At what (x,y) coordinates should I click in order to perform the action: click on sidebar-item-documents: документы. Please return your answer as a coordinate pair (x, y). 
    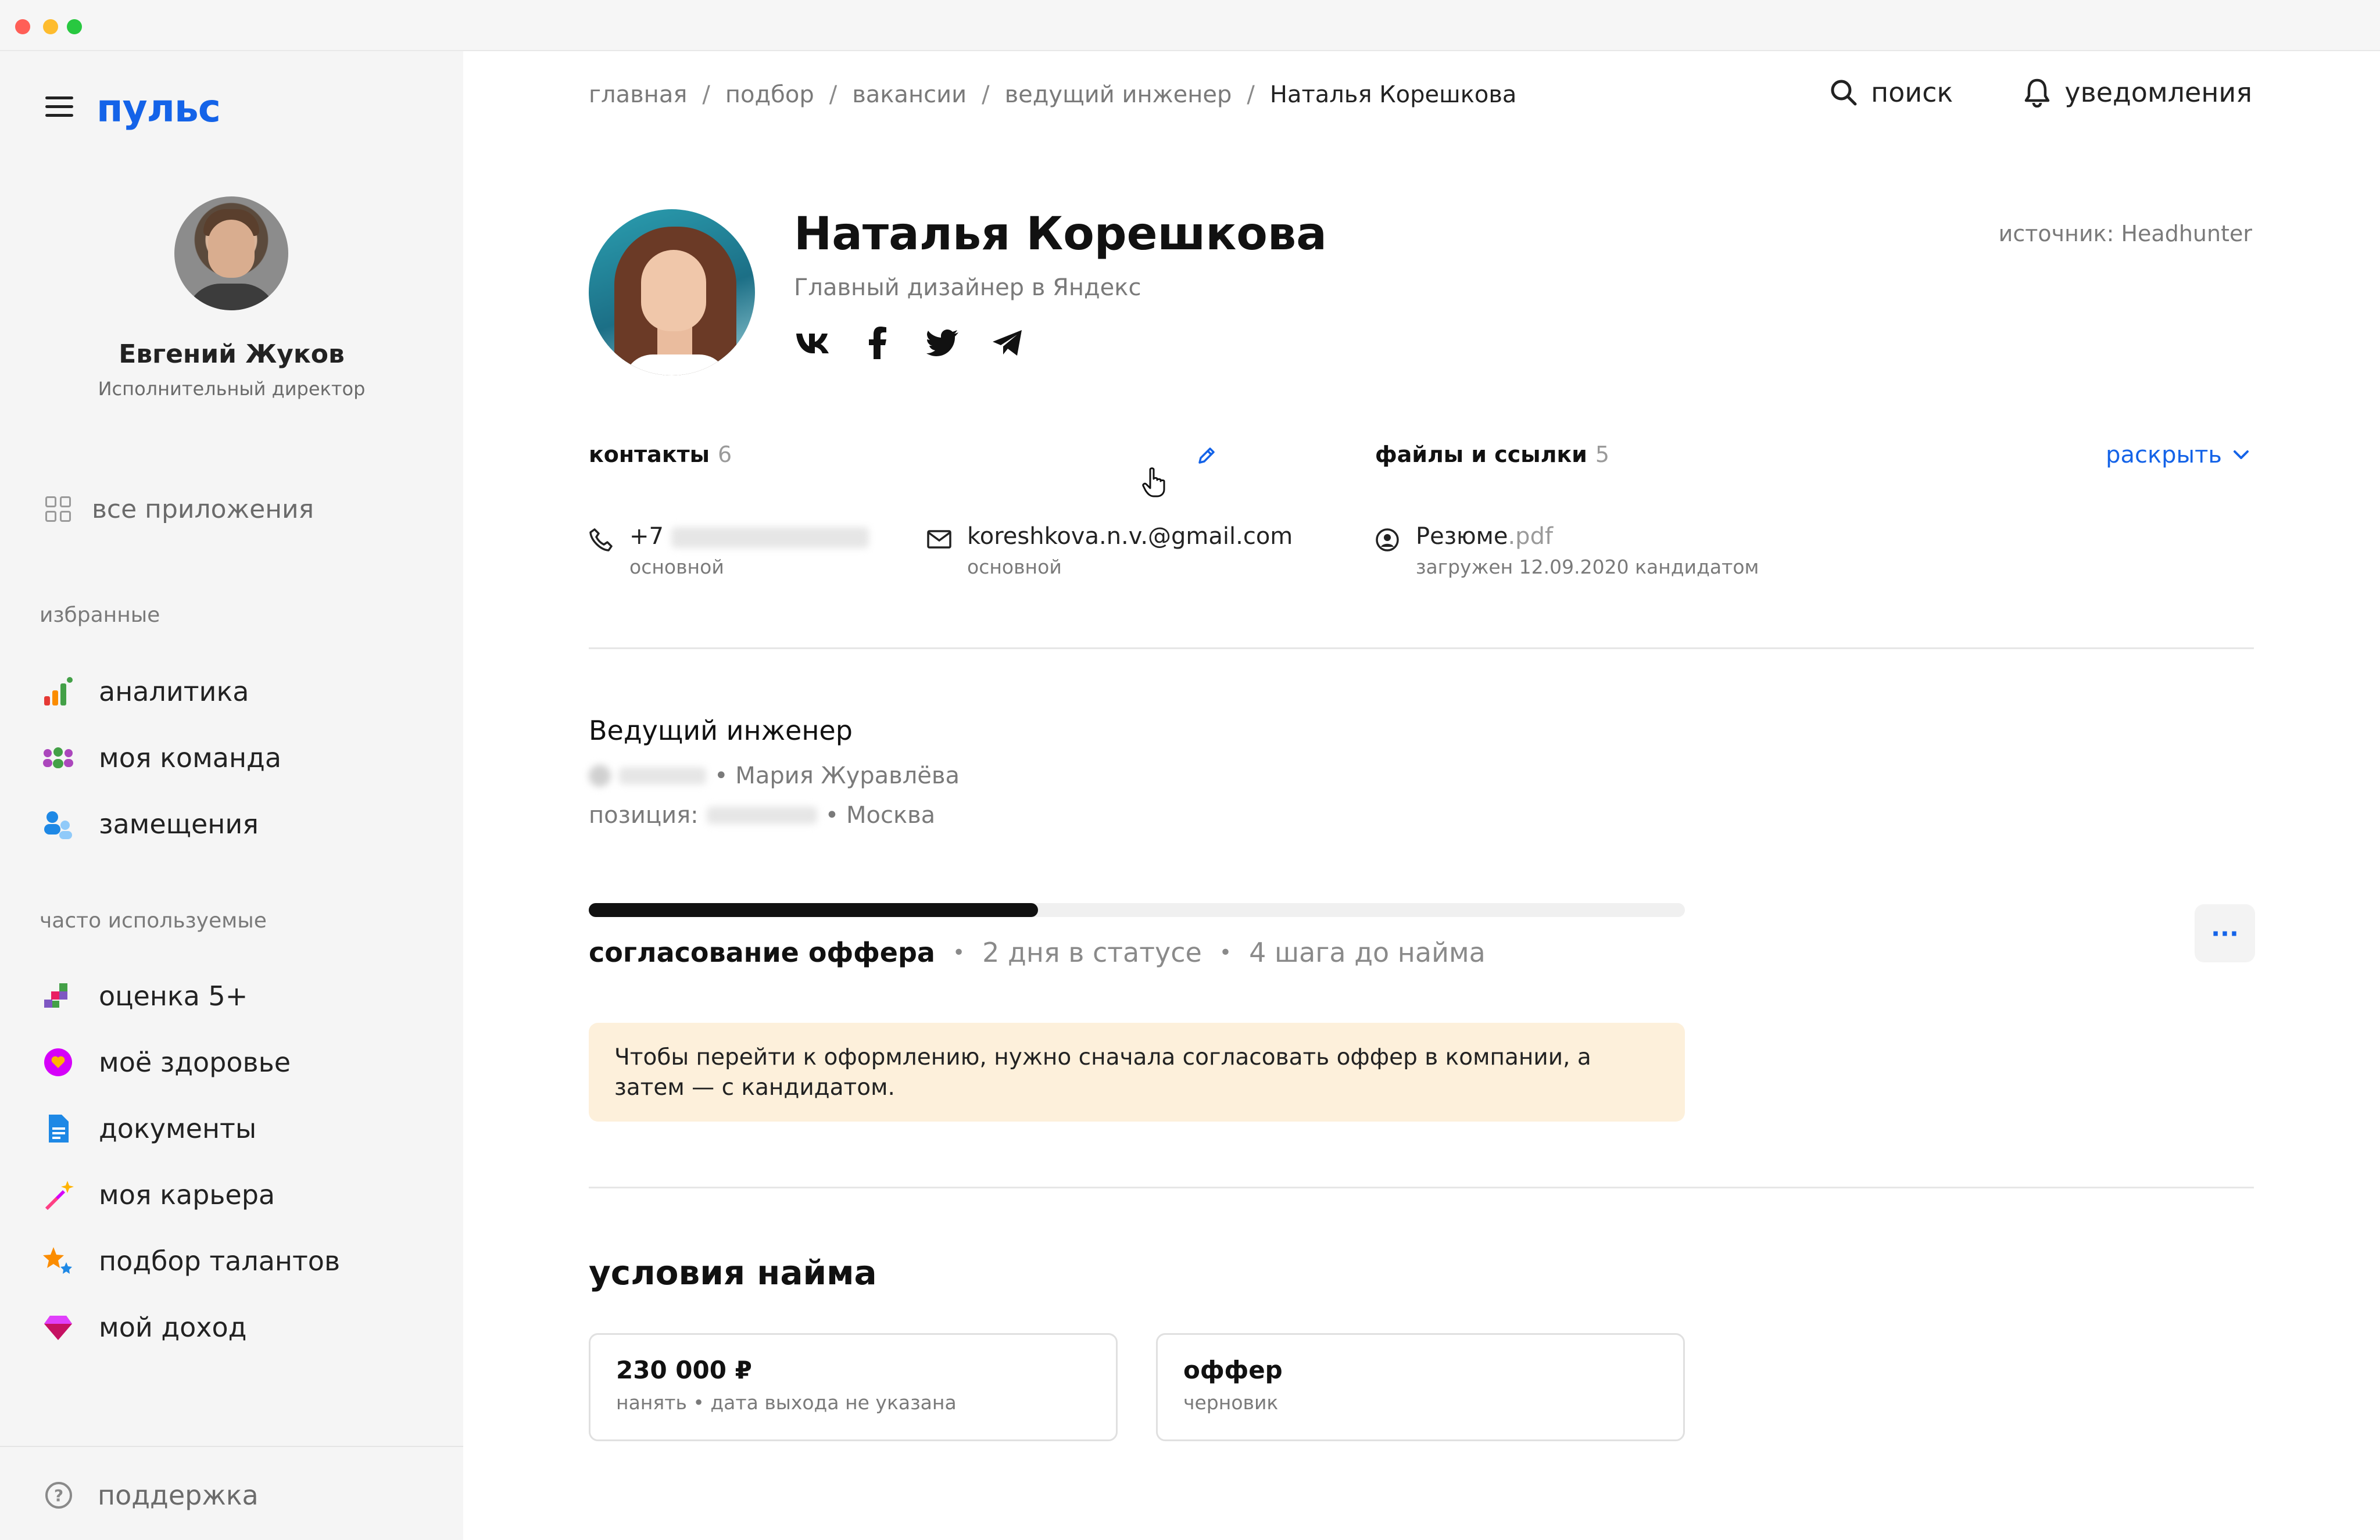
    Looking at the image, I should click on (149, 1128).